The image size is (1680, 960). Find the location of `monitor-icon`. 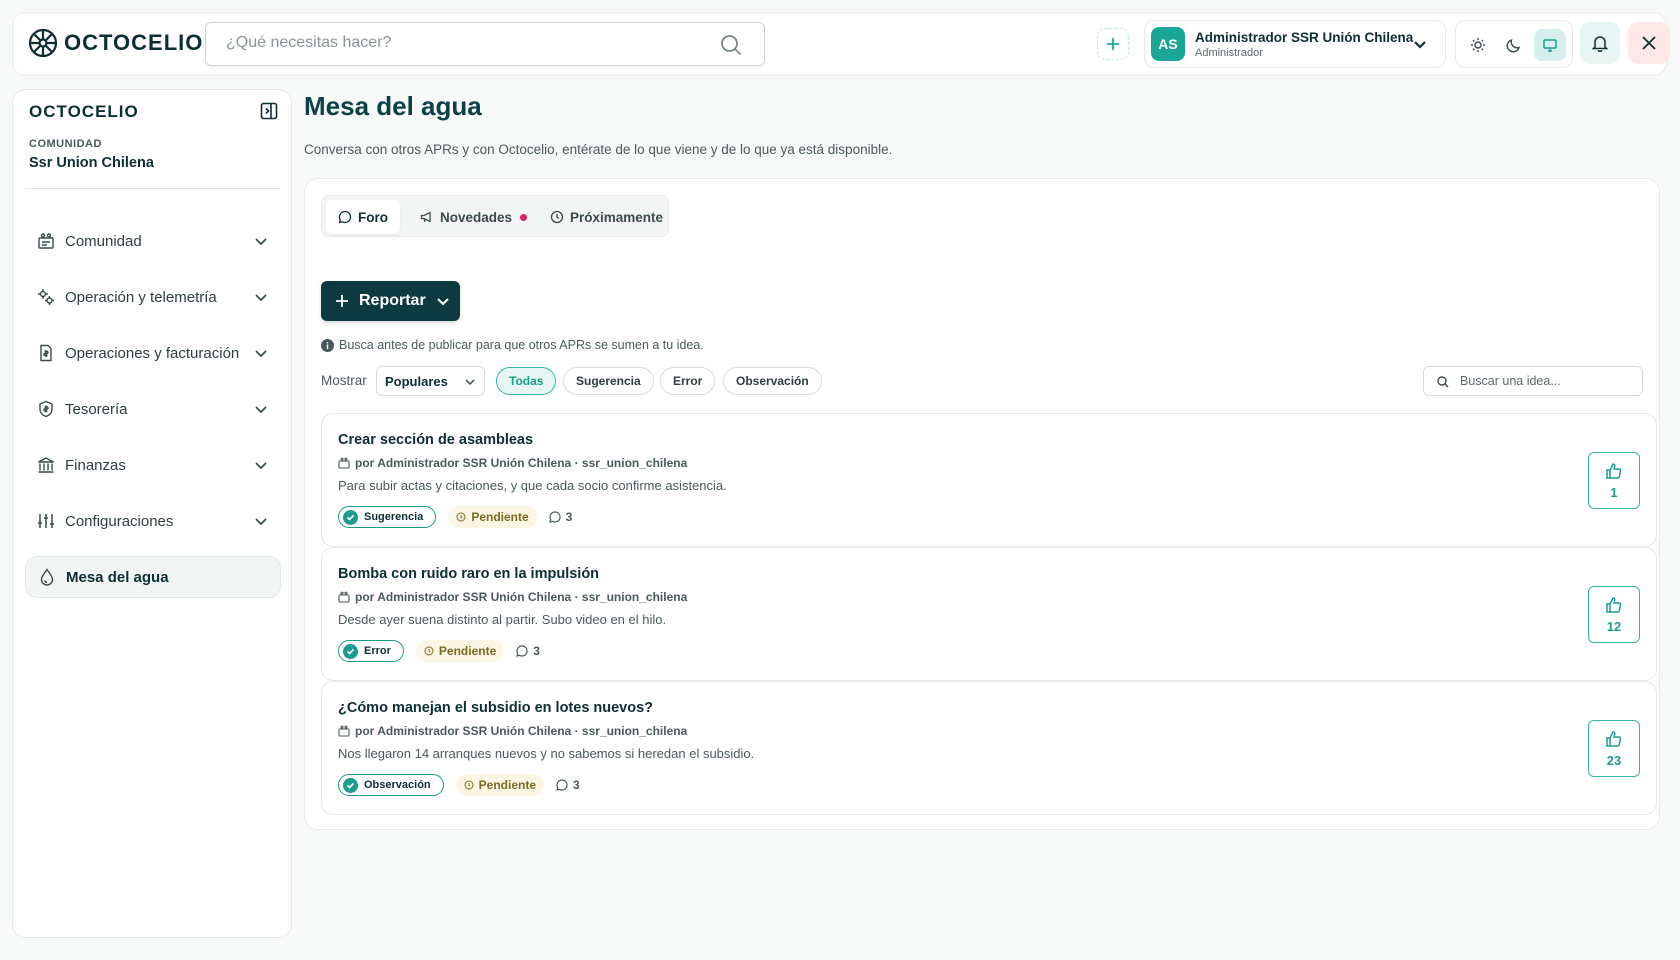

monitor-icon is located at coordinates (1550, 45).